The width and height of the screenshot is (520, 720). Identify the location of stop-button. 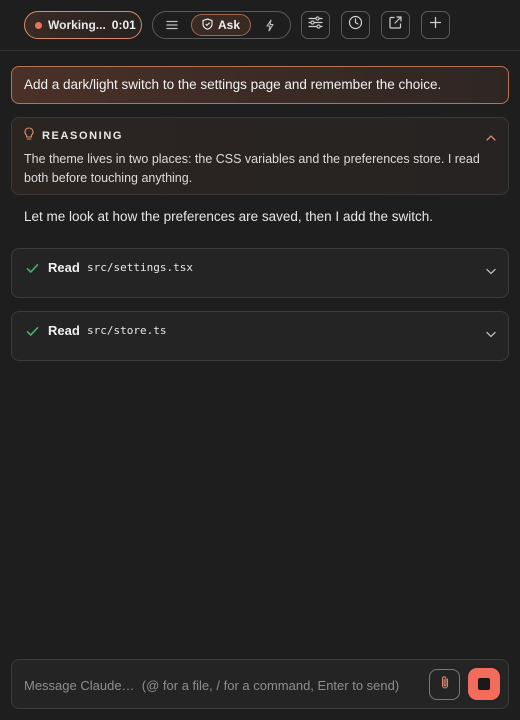
(484, 684).